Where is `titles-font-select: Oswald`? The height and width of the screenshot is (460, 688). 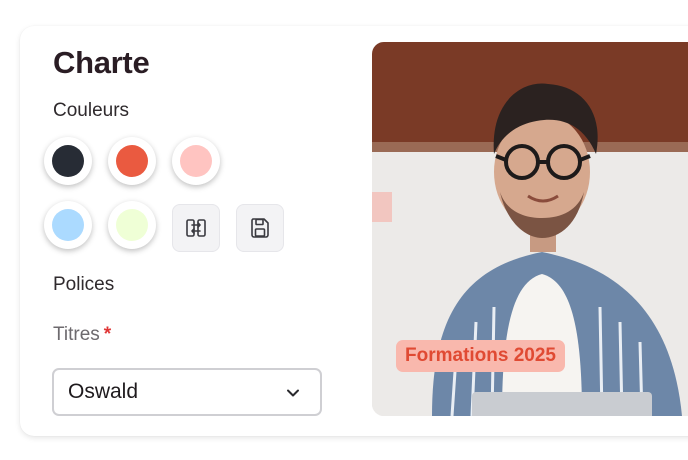
titles-font-select: Oswald is located at coordinates (187, 392).